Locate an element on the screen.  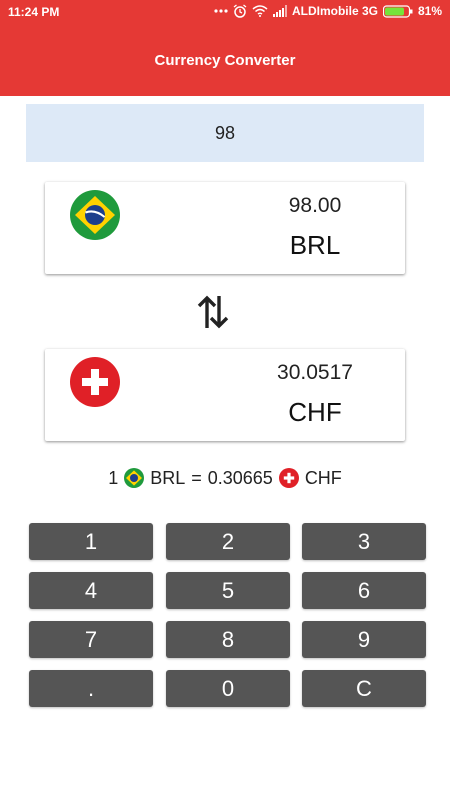
key-2: 2 is located at coordinates (228, 541).